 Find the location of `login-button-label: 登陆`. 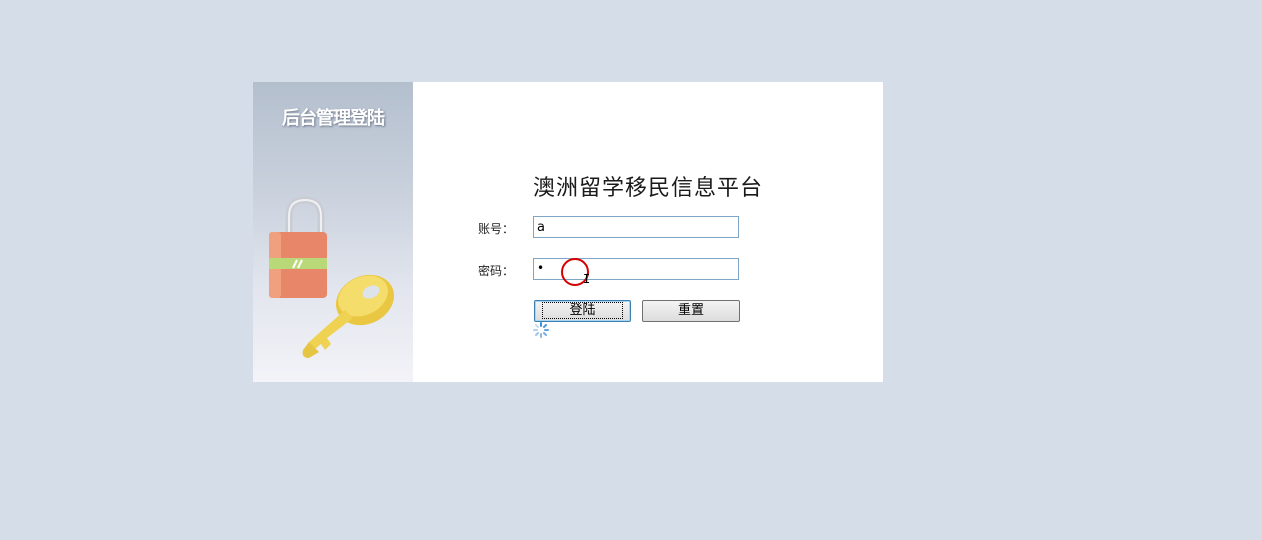

login-button-label: 登陆 is located at coordinates (582, 310).